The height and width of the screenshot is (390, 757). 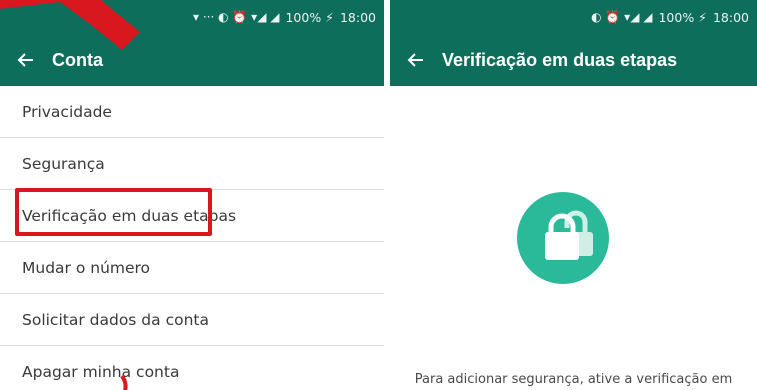 What do you see at coordinates (77, 59) in the screenshot?
I see `page-title: Conta` at bounding box center [77, 59].